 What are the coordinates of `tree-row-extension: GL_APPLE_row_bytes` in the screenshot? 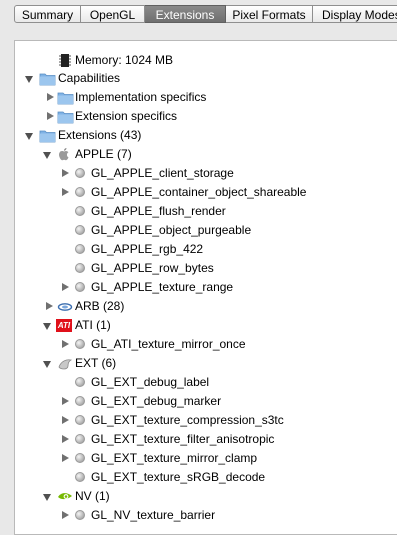 It's located at (206, 268).